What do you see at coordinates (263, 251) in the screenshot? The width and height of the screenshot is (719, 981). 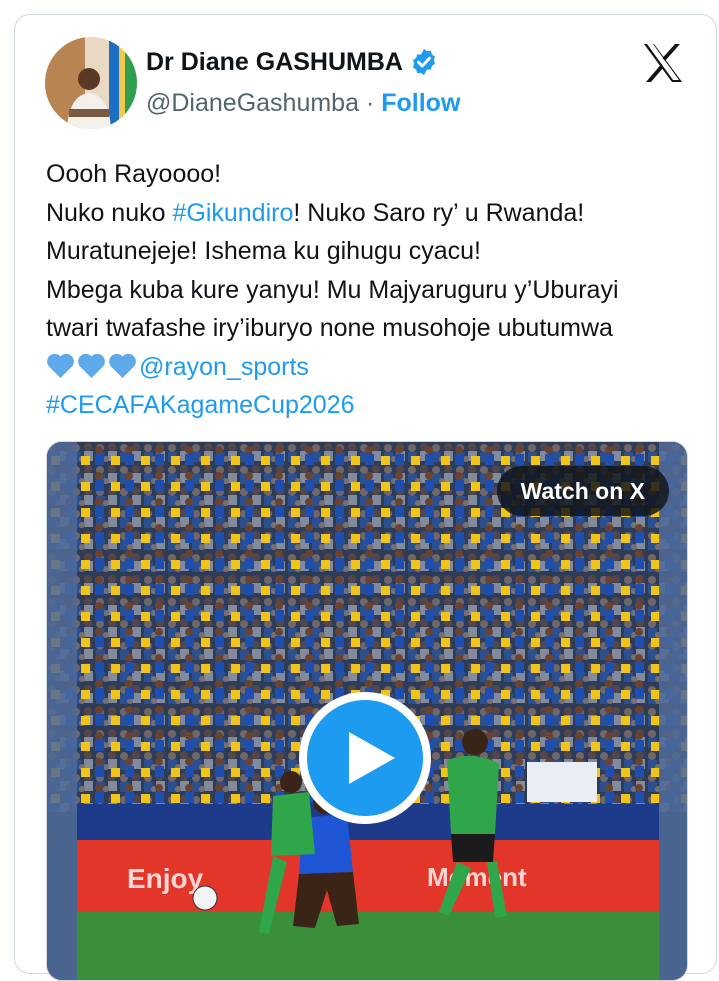 I see `tweet-line-3: Muratunejeje! Ishema ku gihugu cyacu!` at bounding box center [263, 251].